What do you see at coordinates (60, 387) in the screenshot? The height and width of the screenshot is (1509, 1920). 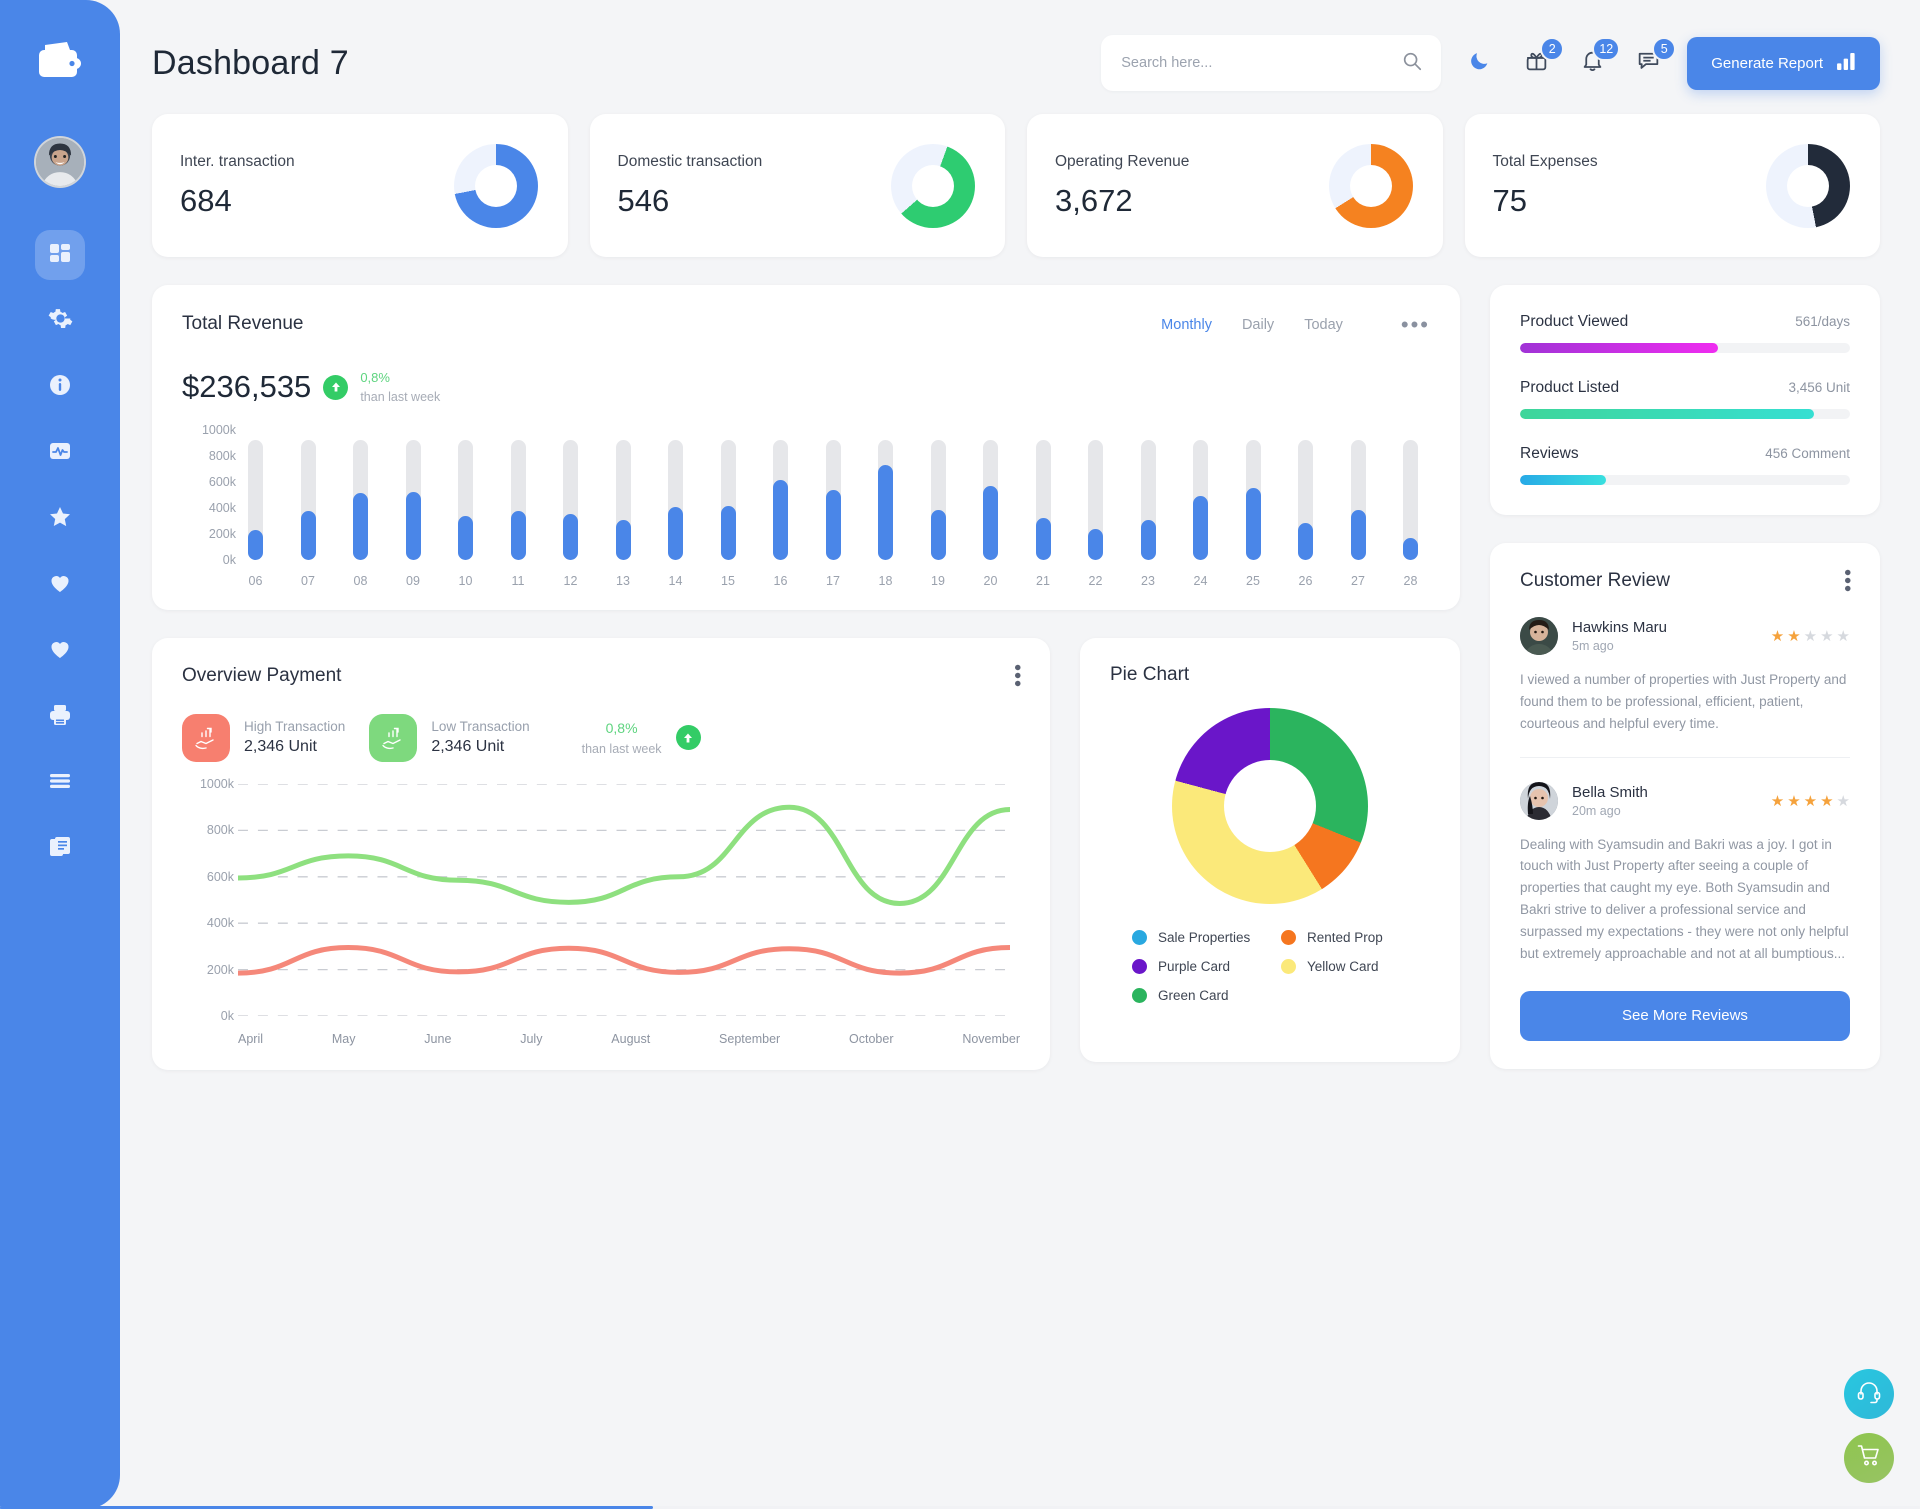 I see `sidebar-item-info` at bounding box center [60, 387].